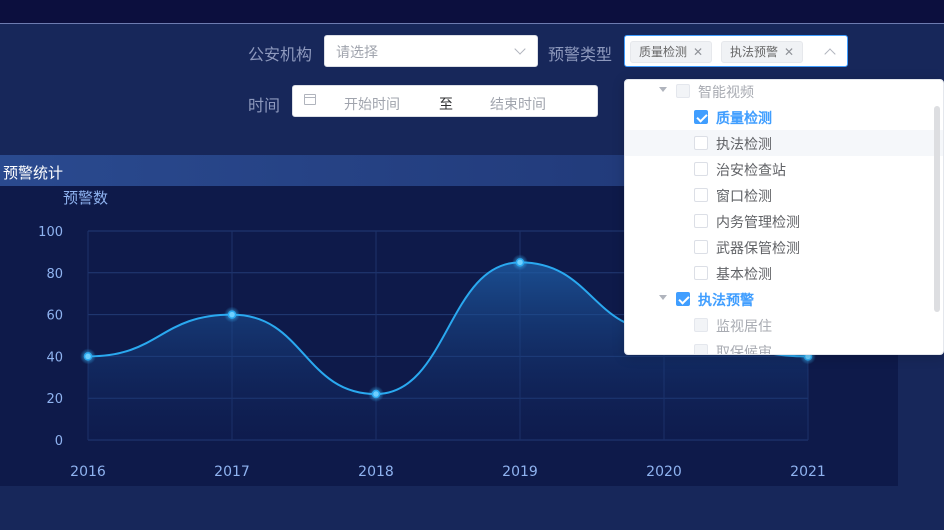 Image resolution: width=944 pixels, height=530 pixels. I want to click on x-tick-label: 2021, so click(808, 472).